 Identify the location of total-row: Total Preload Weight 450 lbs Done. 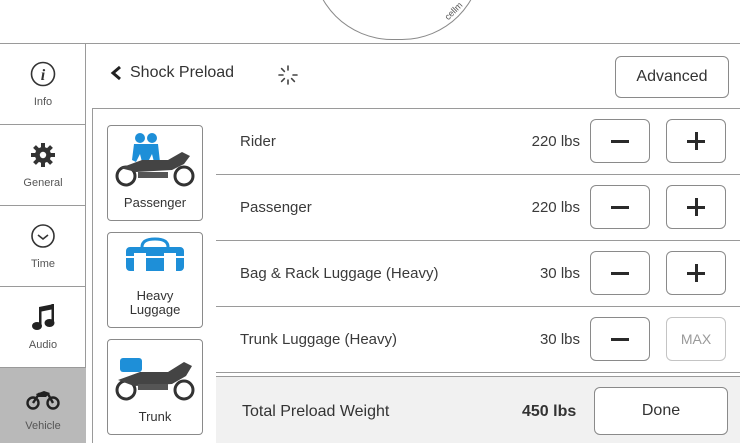
(478, 409).